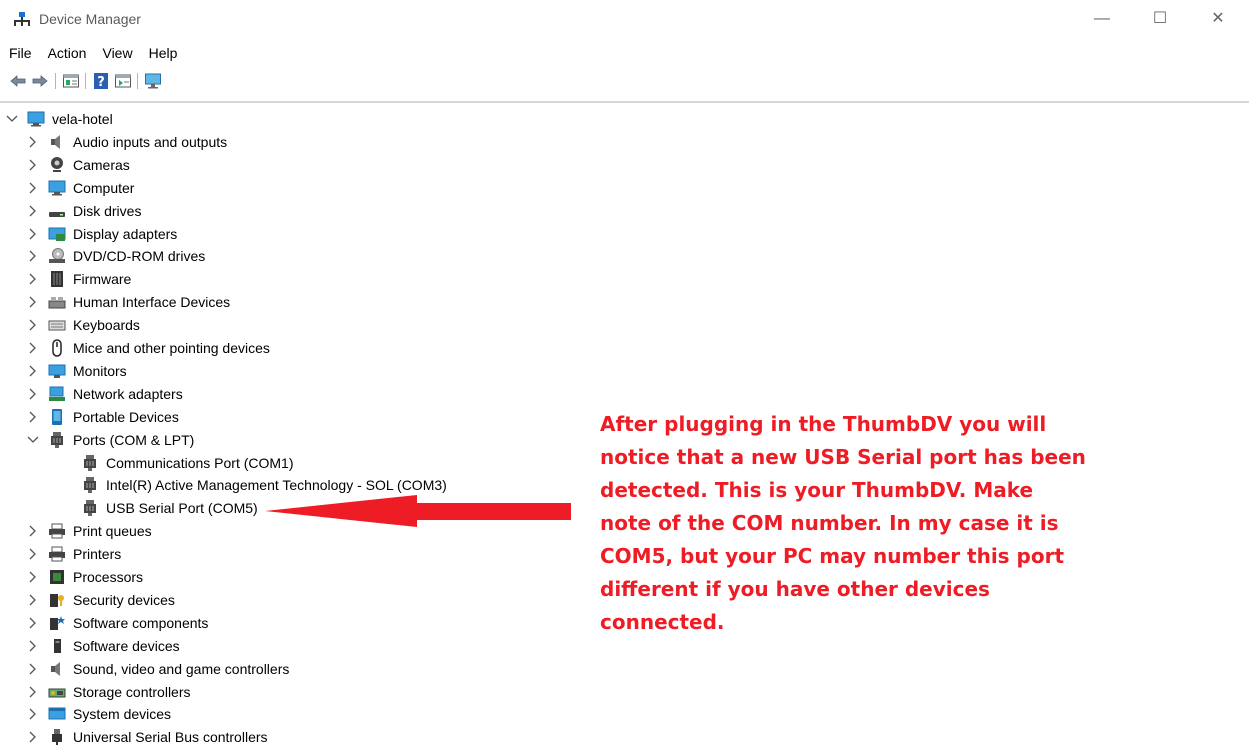 Image resolution: width=1249 pixels, height=748 pixels. I want to click on forward-icon, so click(40, 81).